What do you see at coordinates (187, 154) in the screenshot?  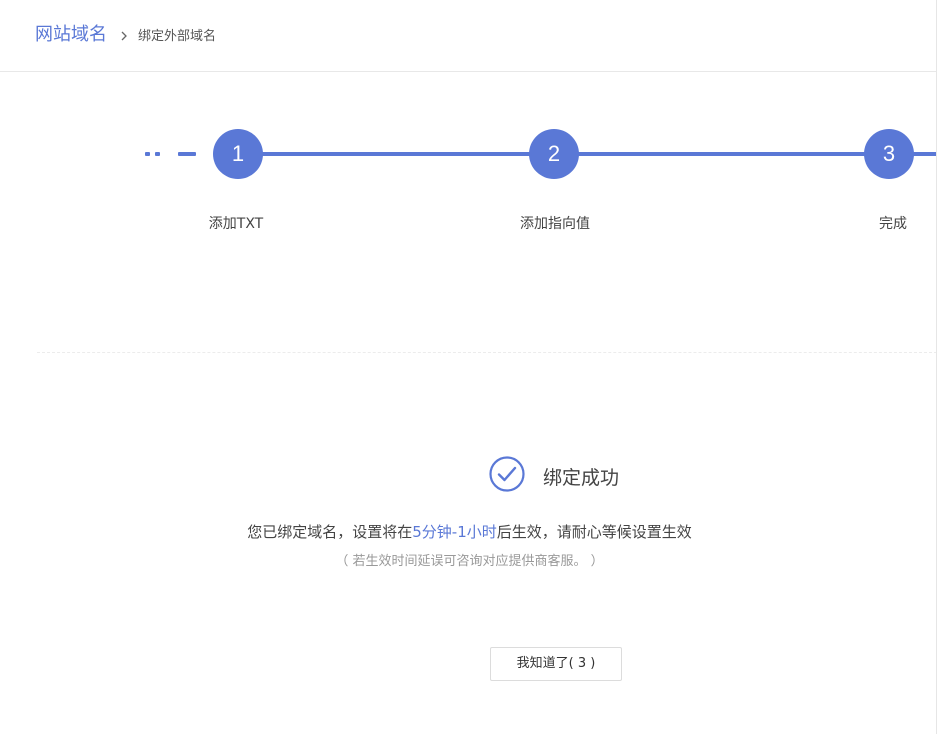 I see `step-line-dash` at bounding box center [187, 154].